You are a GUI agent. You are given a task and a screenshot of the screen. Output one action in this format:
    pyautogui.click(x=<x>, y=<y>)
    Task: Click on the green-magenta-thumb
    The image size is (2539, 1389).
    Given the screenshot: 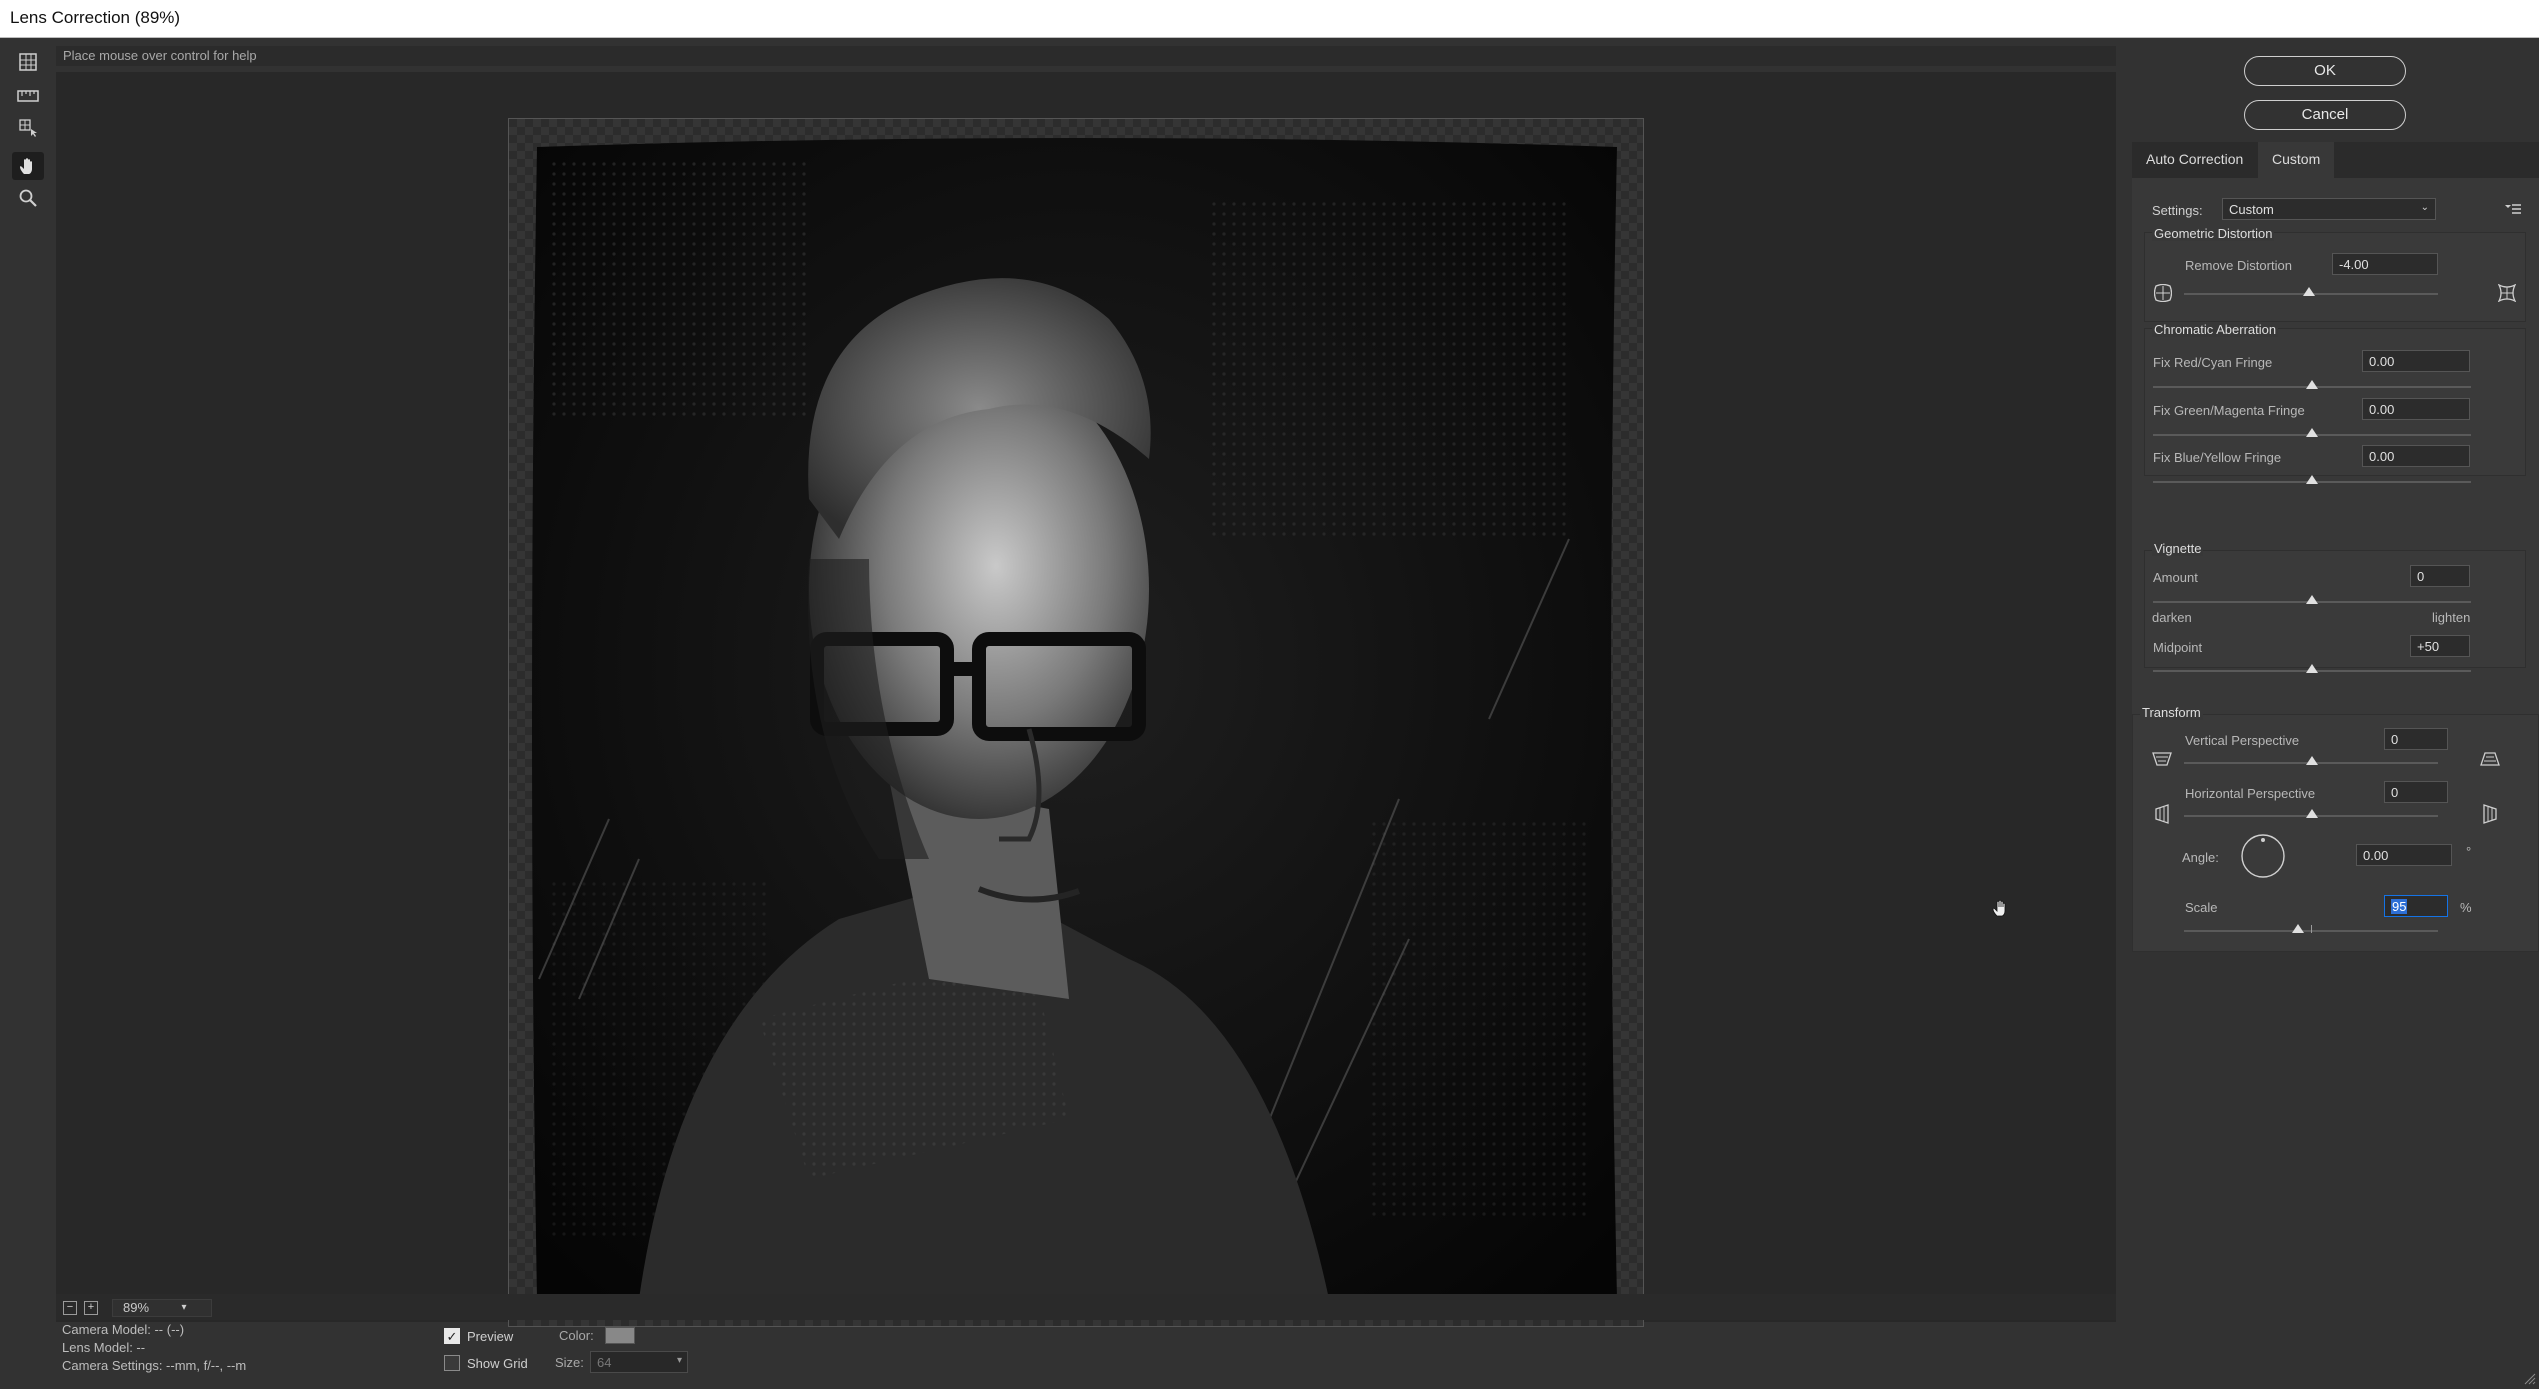 What is the action you would take?
    pyautogui.click(x=2312, y=432)
    